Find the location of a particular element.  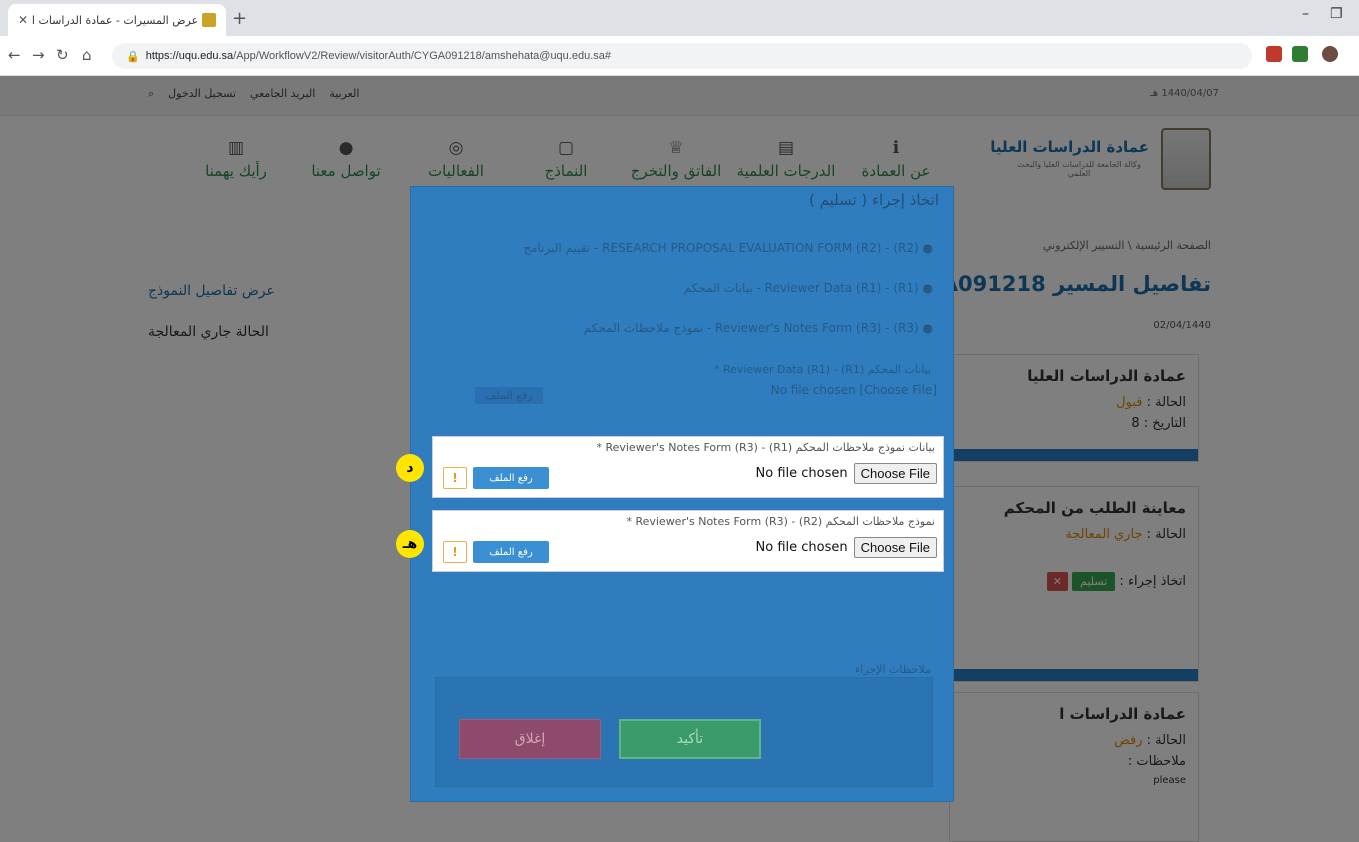

file-status-dim: No file chosen [Choose File] is located at coordinates (853, 390).